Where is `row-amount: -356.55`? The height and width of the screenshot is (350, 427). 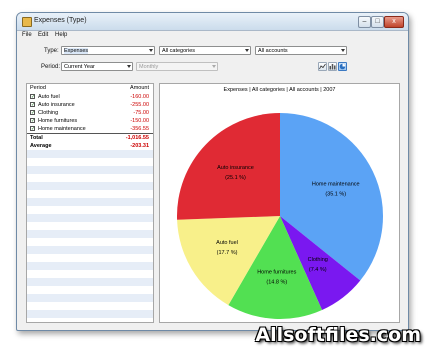
row-amount: -356.55 is located at coordinates (139, 129).